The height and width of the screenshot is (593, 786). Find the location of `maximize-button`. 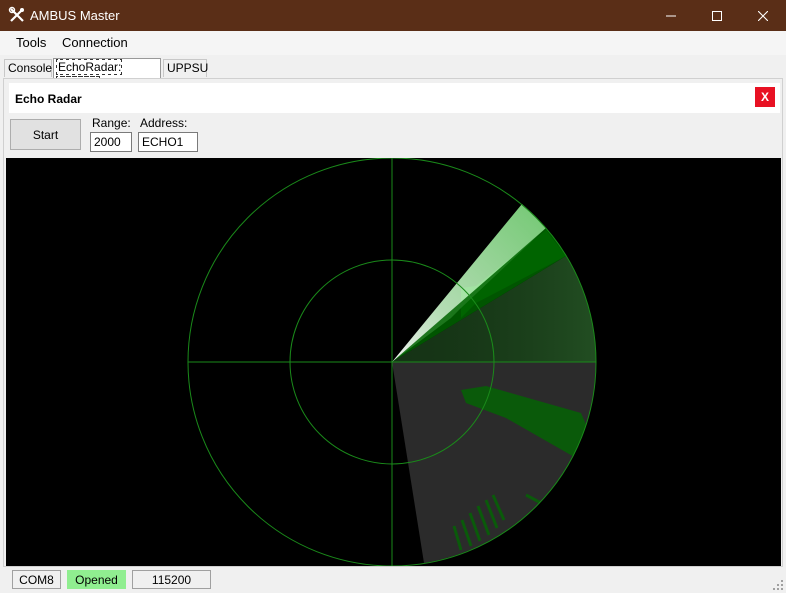

maximize-button is located at coordinates (717, 15).